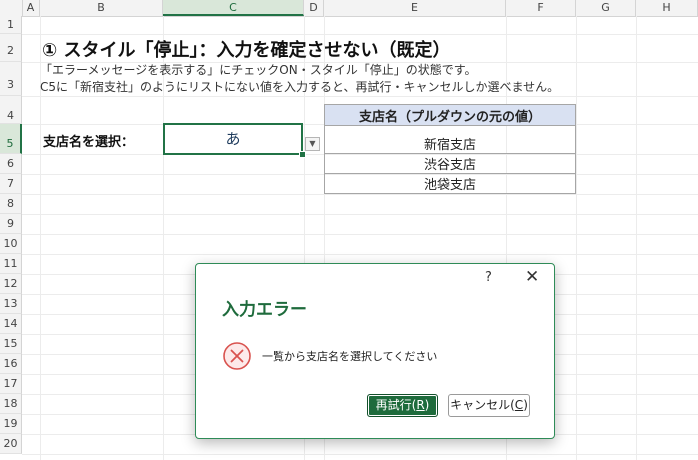  What do you see at coordinates (450, 115) in the screenshot?
I see `list-header: 支店名（プルダウンの元の値）` at bounding box center [450, 115].